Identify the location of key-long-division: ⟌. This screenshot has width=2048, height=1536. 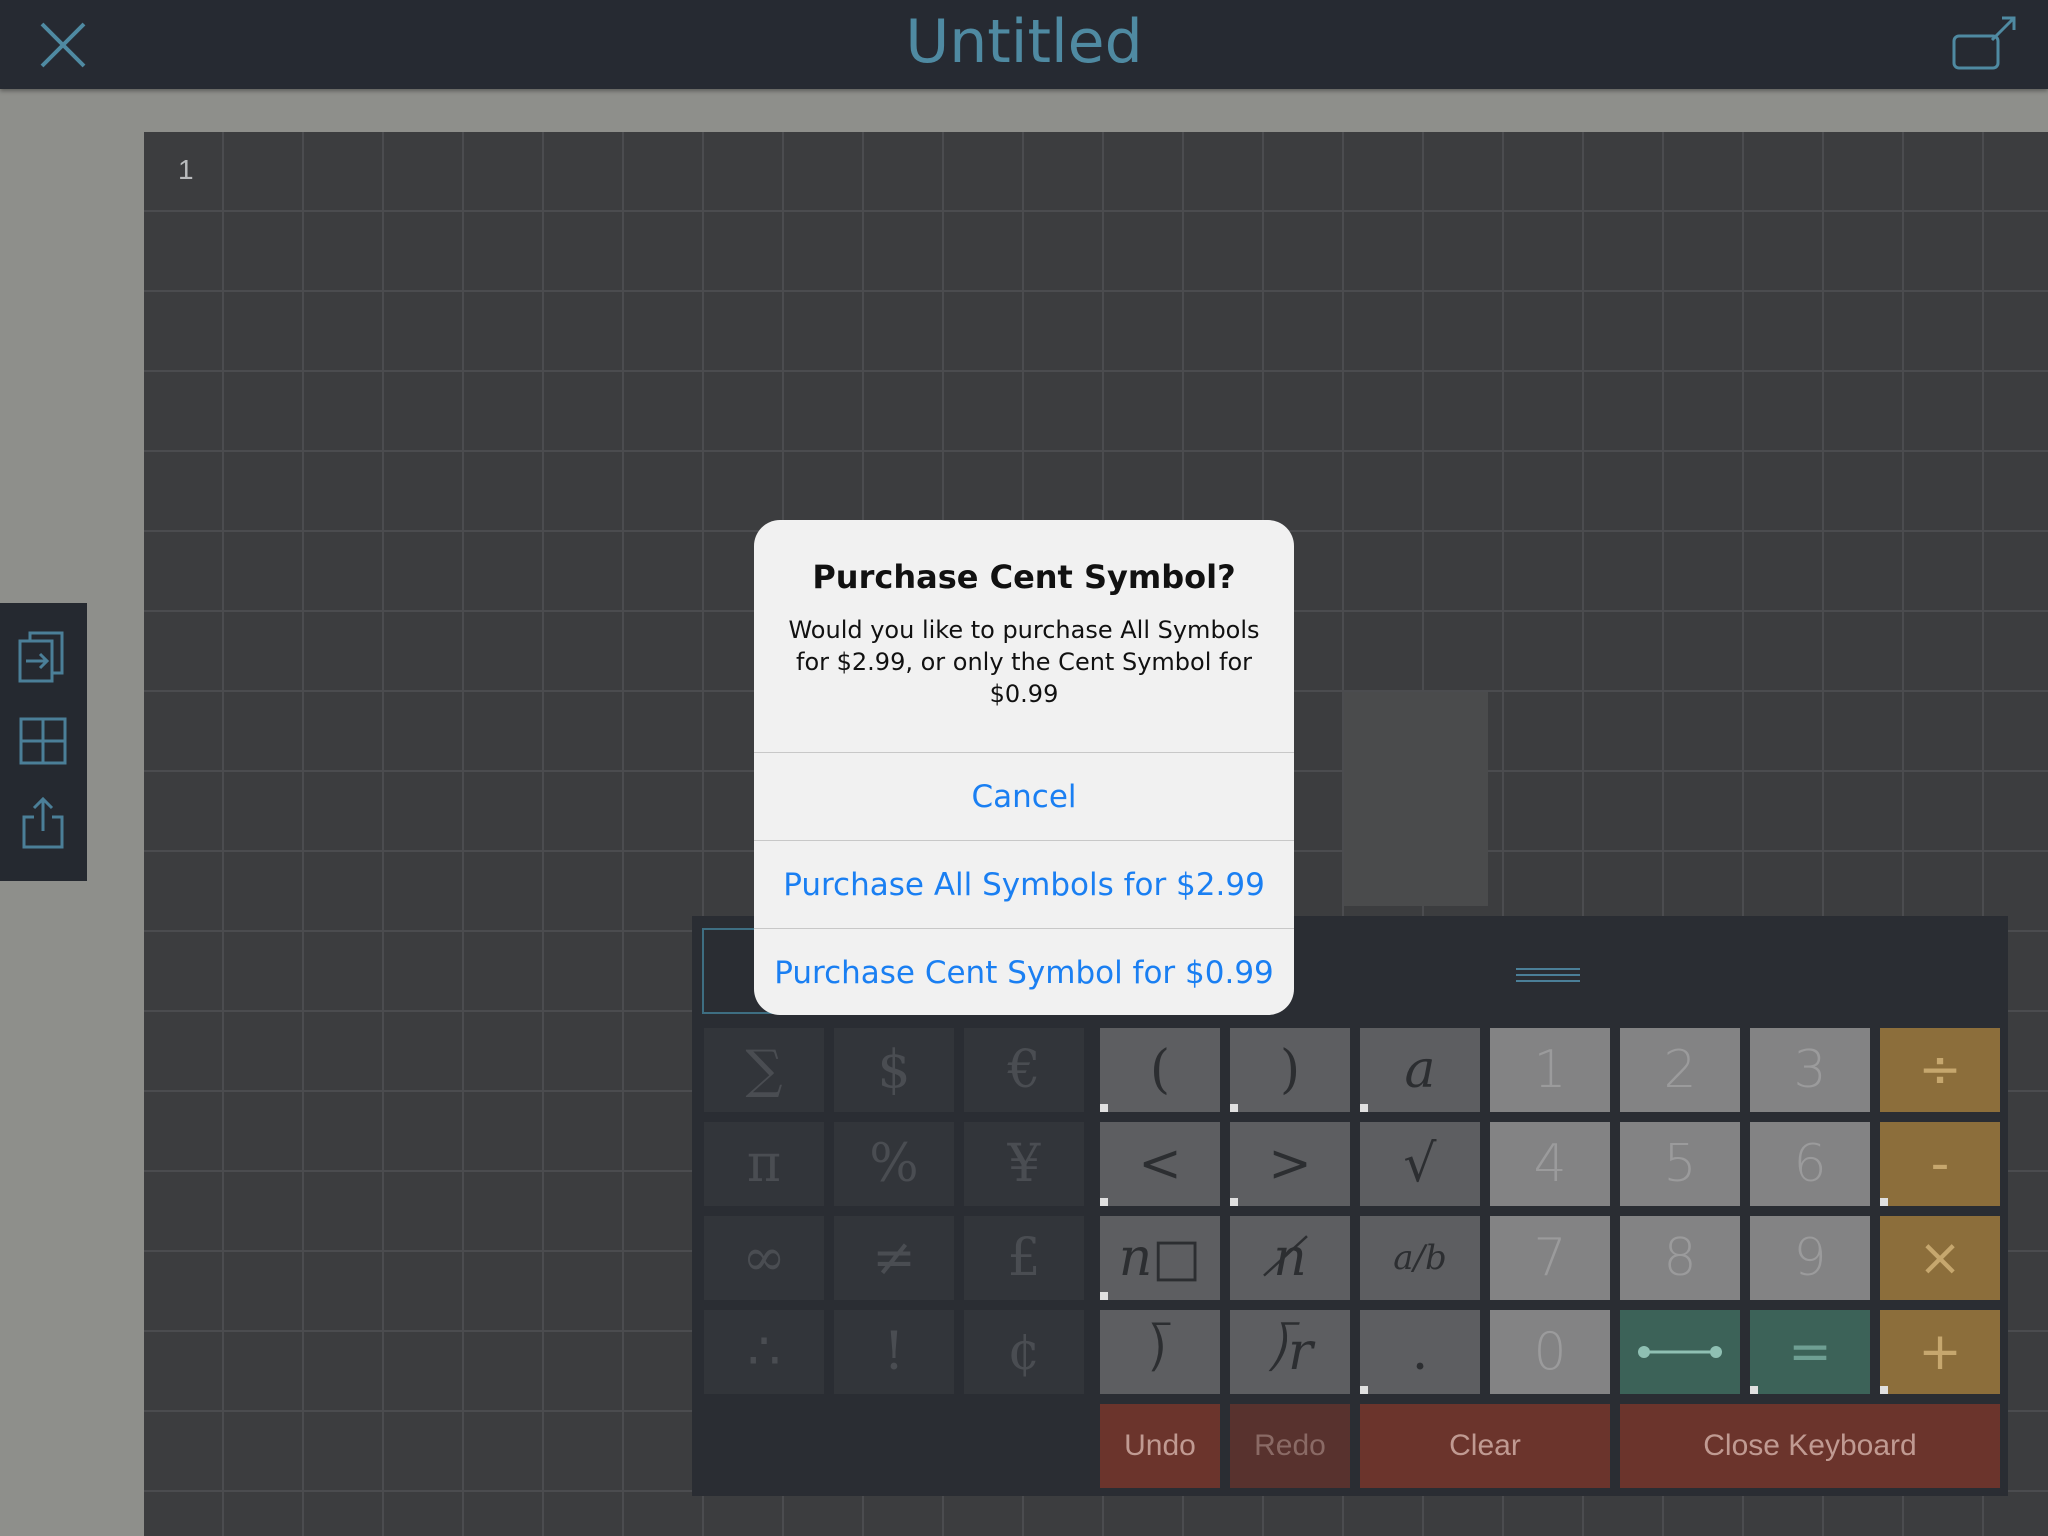
(1160, 1352).